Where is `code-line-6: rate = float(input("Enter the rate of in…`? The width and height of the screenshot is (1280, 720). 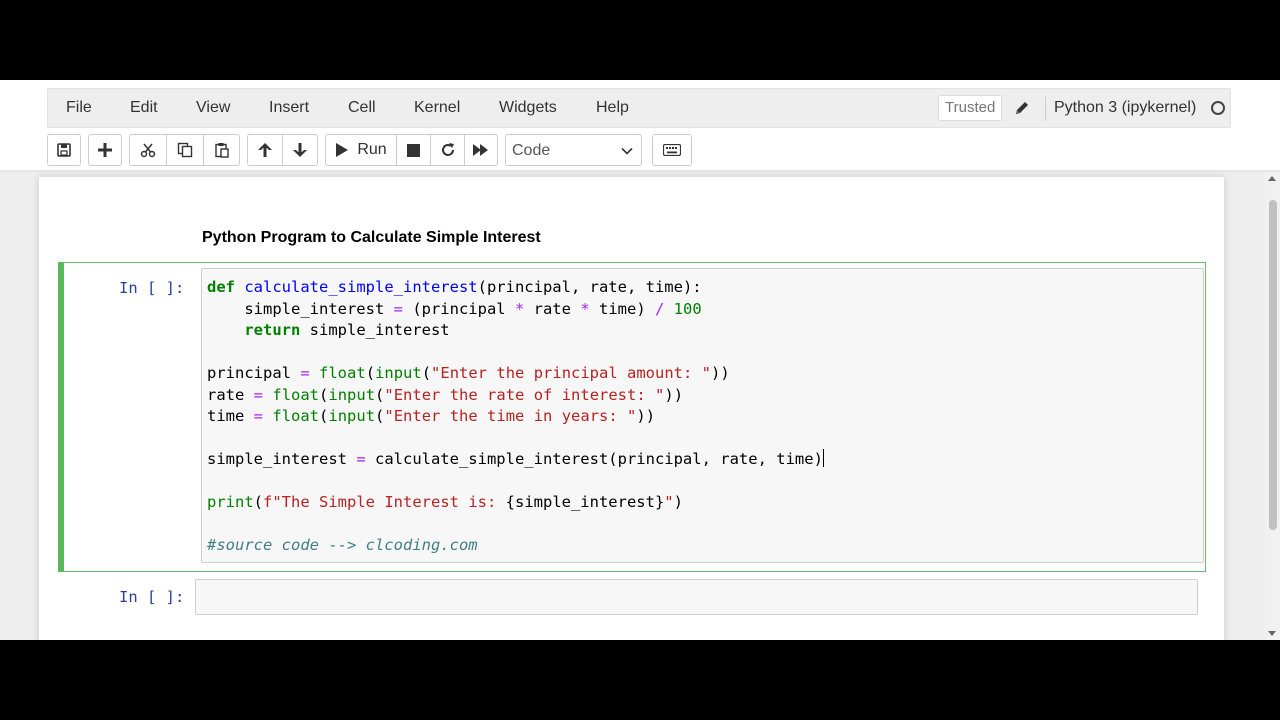
code-line-6: rate = float(input("Enter the rate of in… is located at coordinates (445, 394).